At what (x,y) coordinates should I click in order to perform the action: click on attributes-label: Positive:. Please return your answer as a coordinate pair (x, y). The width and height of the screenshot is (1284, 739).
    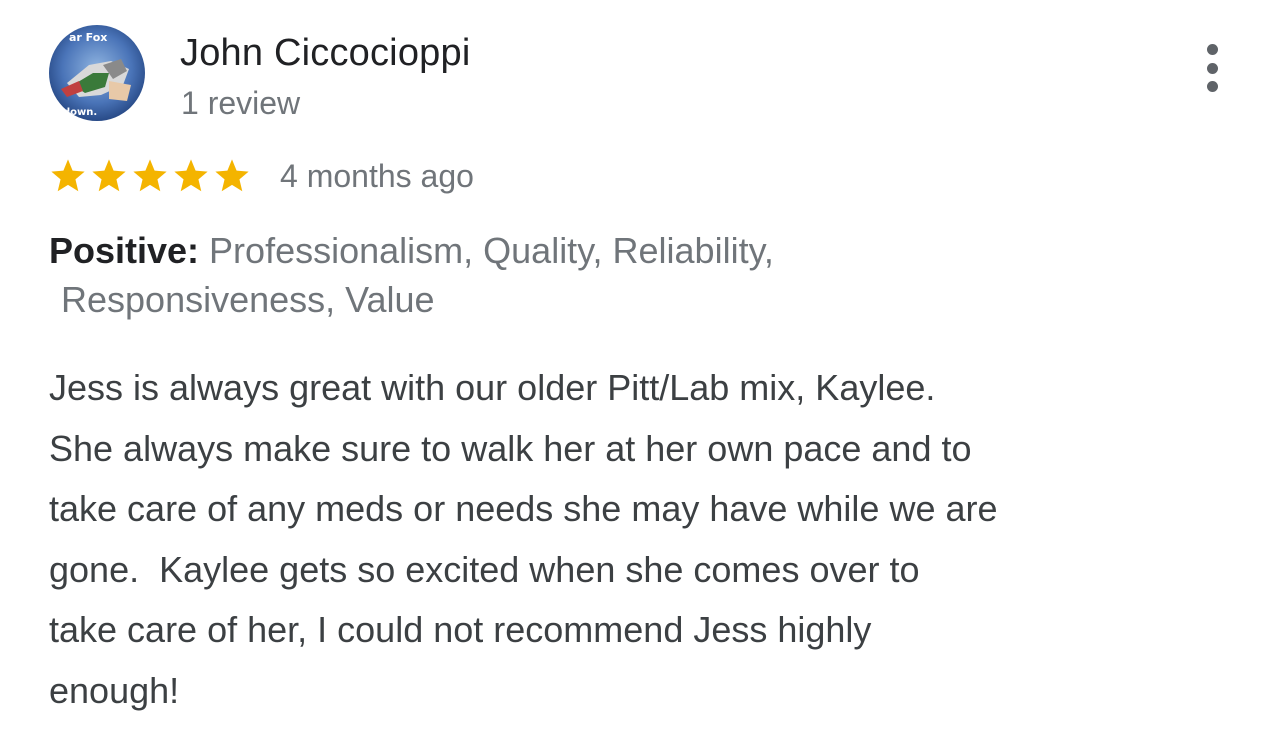
    Looking at the image, I should click on (124, 250).